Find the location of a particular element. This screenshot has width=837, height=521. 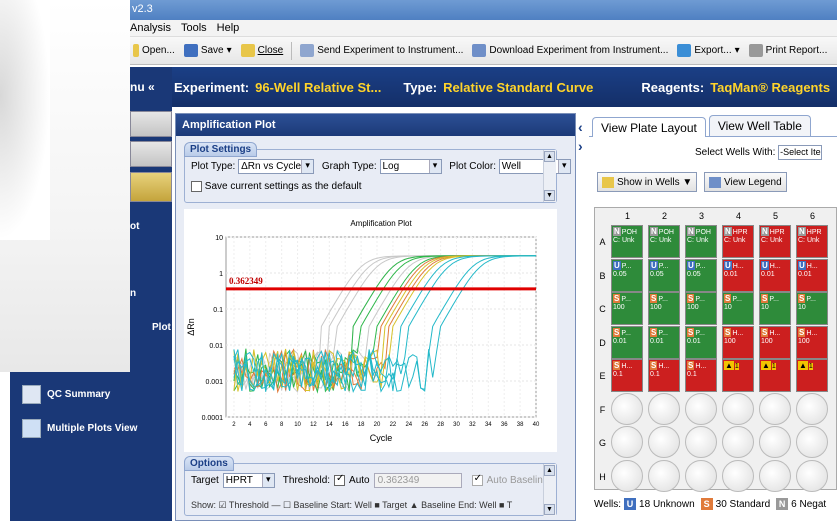

plate-row-header: B is located at coordinates (602, 276).